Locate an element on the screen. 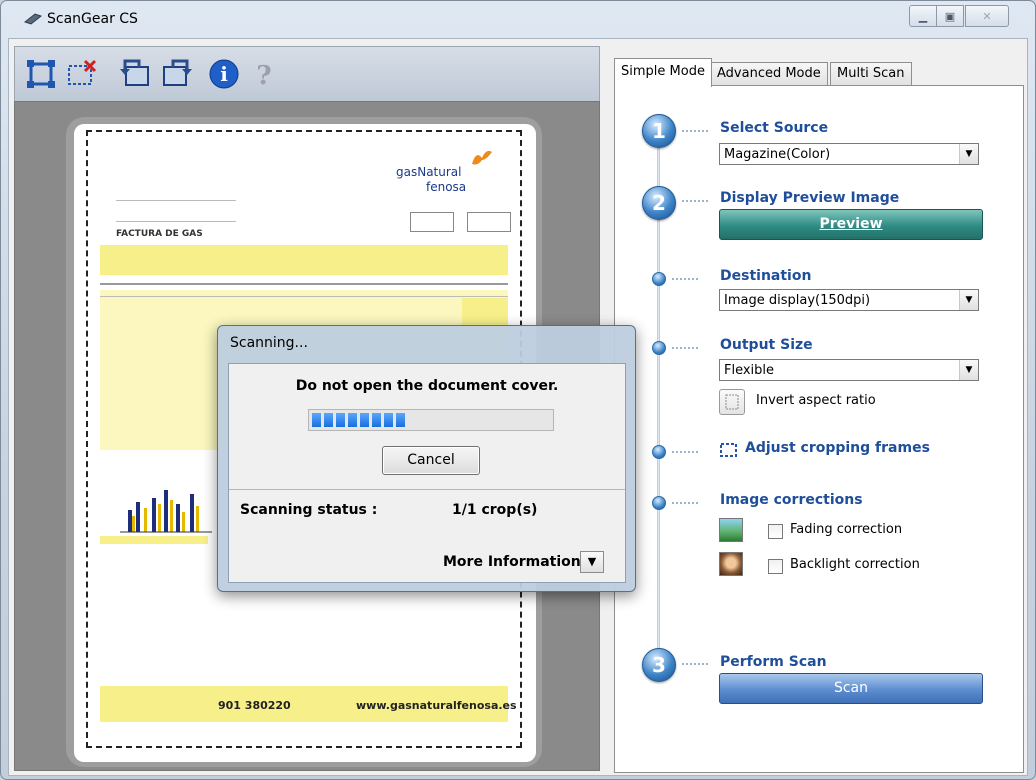 The image size is (1036, 780). preview-button: Preview is located at coordinates (851, 224).